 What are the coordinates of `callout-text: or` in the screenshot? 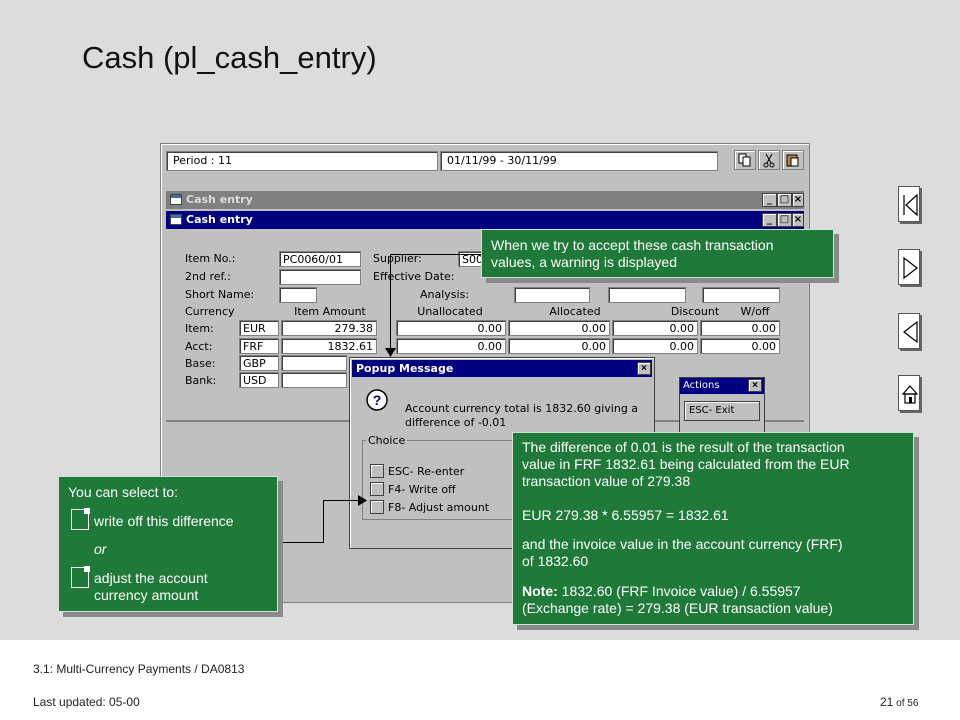 It's located at (100, 549).